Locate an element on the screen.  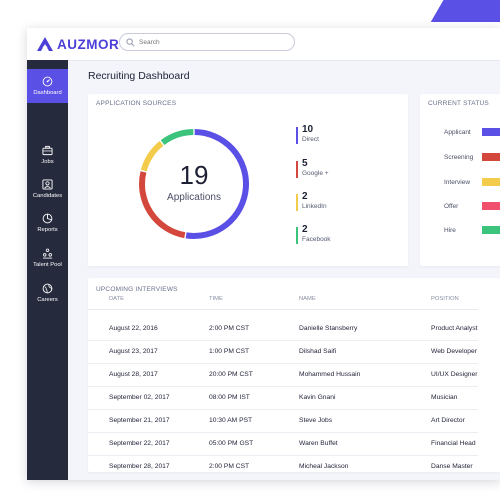
auzmor-logo-icon is located at coordinates (45, 44).